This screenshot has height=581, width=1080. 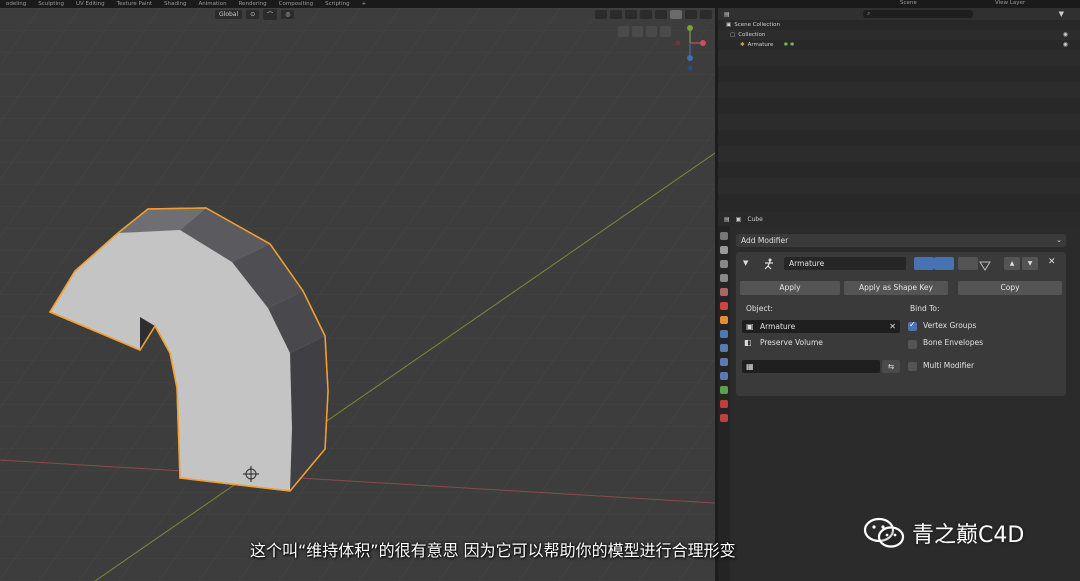 I want to click on preserve-volume-toggle-icon: ◧, so click(x=748, y=342).